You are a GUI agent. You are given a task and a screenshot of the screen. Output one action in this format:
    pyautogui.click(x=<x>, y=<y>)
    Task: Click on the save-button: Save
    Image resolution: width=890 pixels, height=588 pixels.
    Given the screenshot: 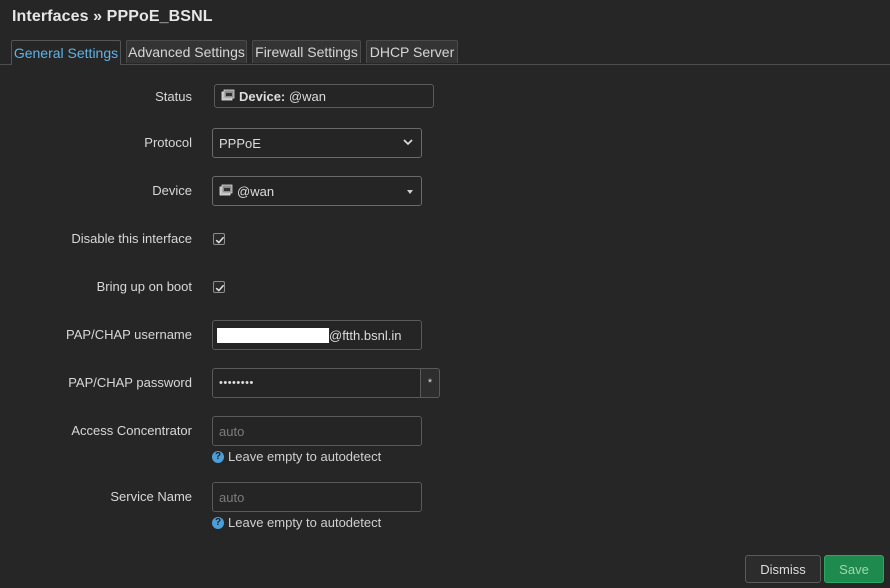 What is the action you would take?
    pyautogui.click(x=854, y=569)
    